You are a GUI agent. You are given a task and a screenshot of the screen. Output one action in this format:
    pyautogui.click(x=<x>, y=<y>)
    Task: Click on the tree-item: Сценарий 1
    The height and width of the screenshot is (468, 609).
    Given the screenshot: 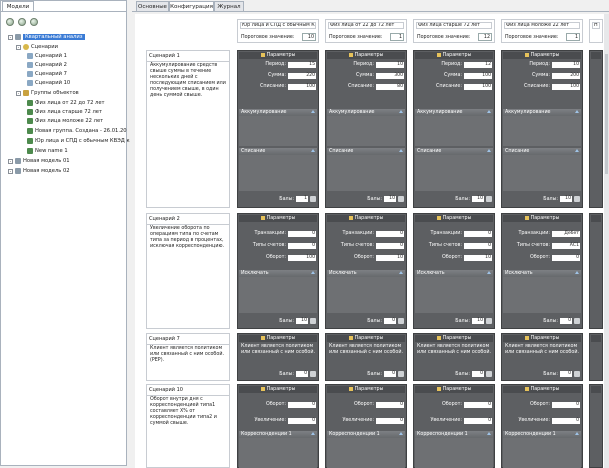 What is the action you would take?
    pyautogui.click(x=47, y=56)
    